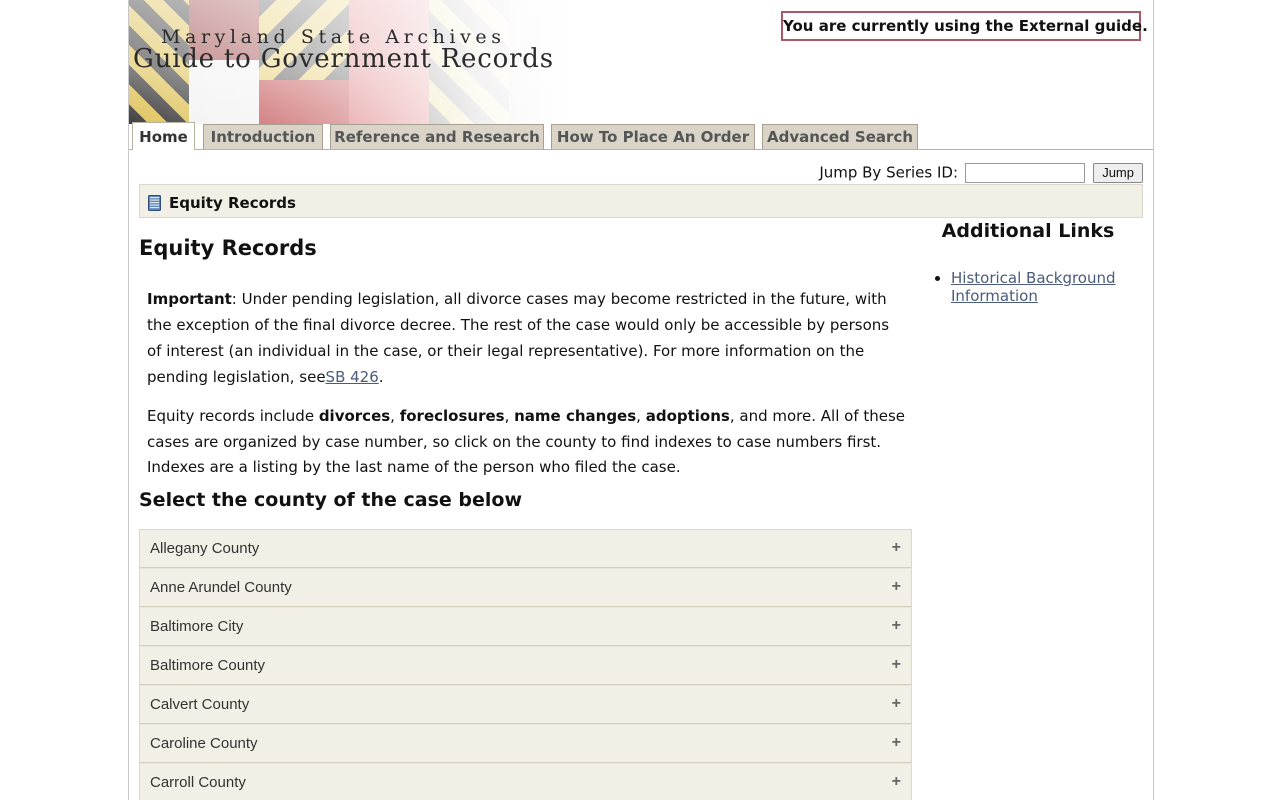 This screenshot has width=1280, height=800. Describe the element at coordinates (331, 500) in the screenshot. I see `county-section-heading: Select the county of the case below` at that location.